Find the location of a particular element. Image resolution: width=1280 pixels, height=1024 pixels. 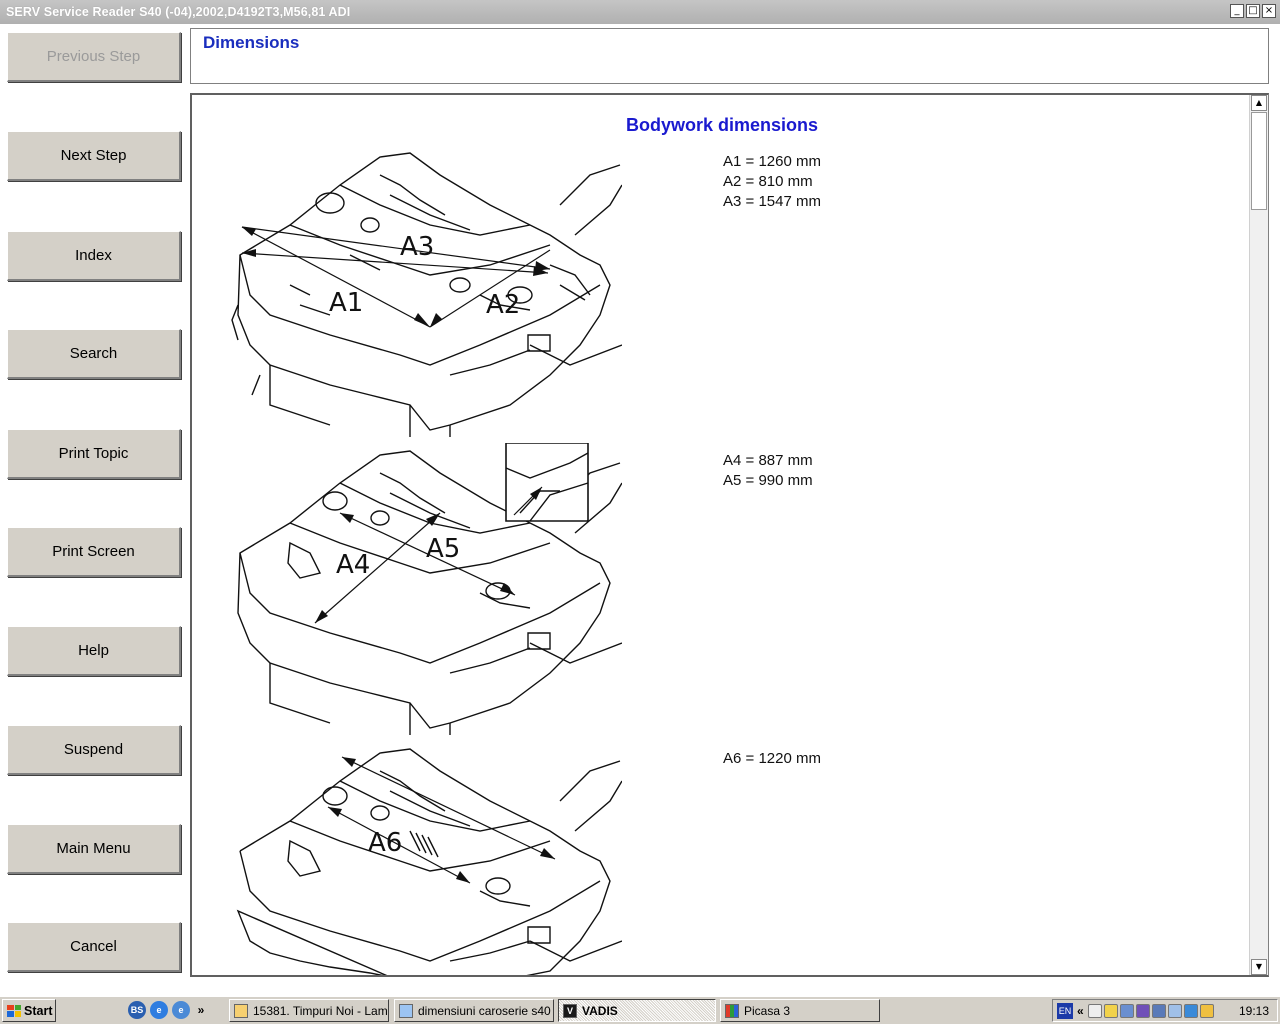

cancel-button: Cancel is located at coordinates (94, 947).